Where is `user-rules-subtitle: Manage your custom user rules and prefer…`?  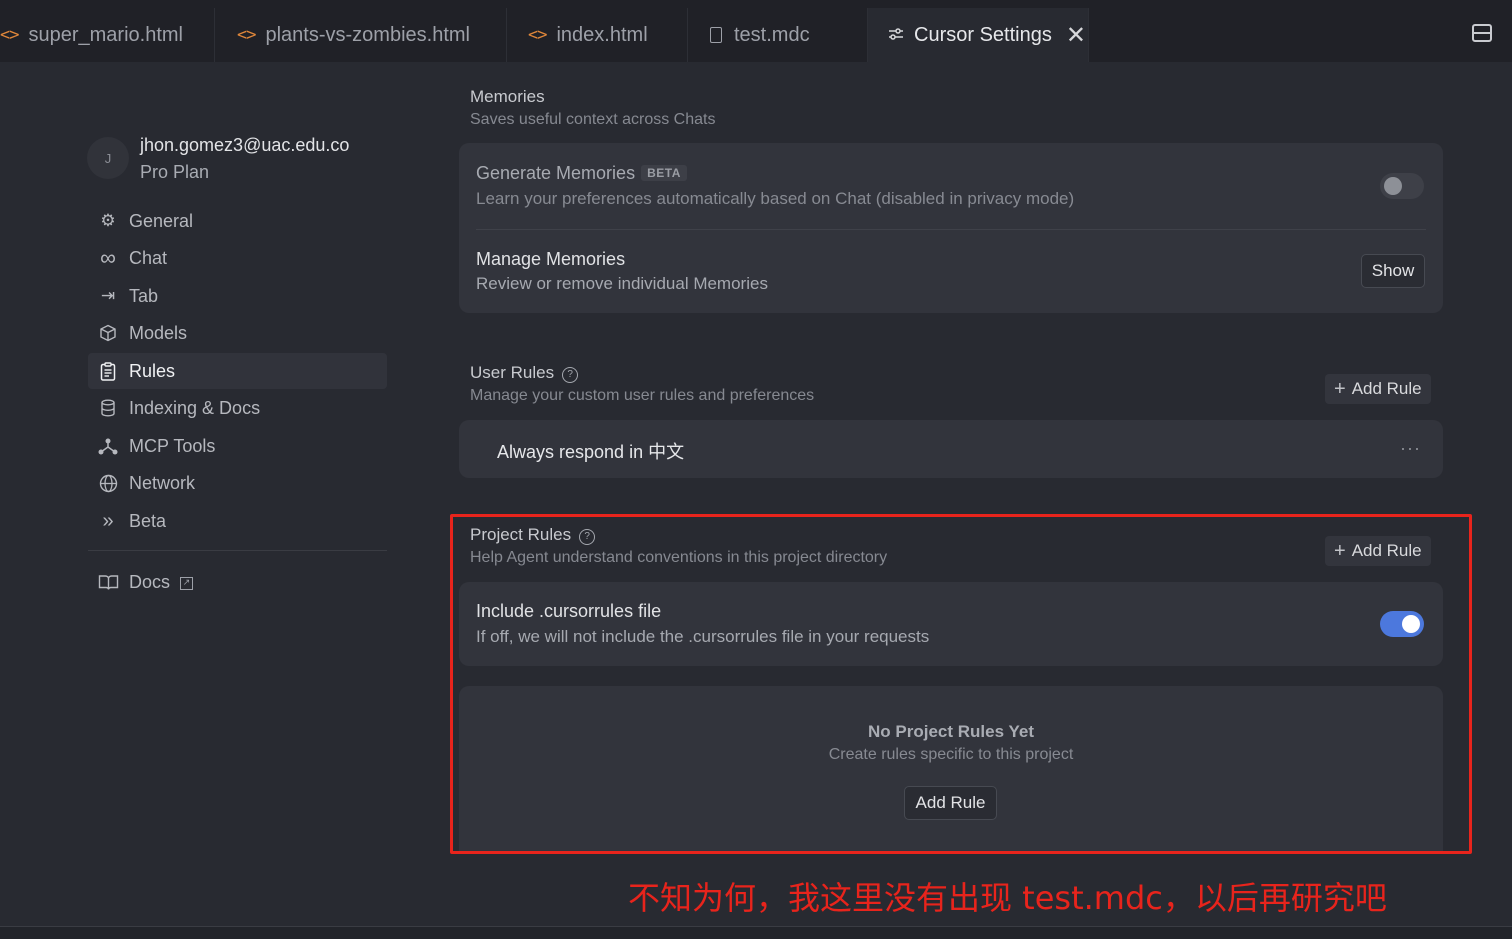 user-rules-subtitle: Manage your custom user rules and prefer… is located at coordinates (642, 395).